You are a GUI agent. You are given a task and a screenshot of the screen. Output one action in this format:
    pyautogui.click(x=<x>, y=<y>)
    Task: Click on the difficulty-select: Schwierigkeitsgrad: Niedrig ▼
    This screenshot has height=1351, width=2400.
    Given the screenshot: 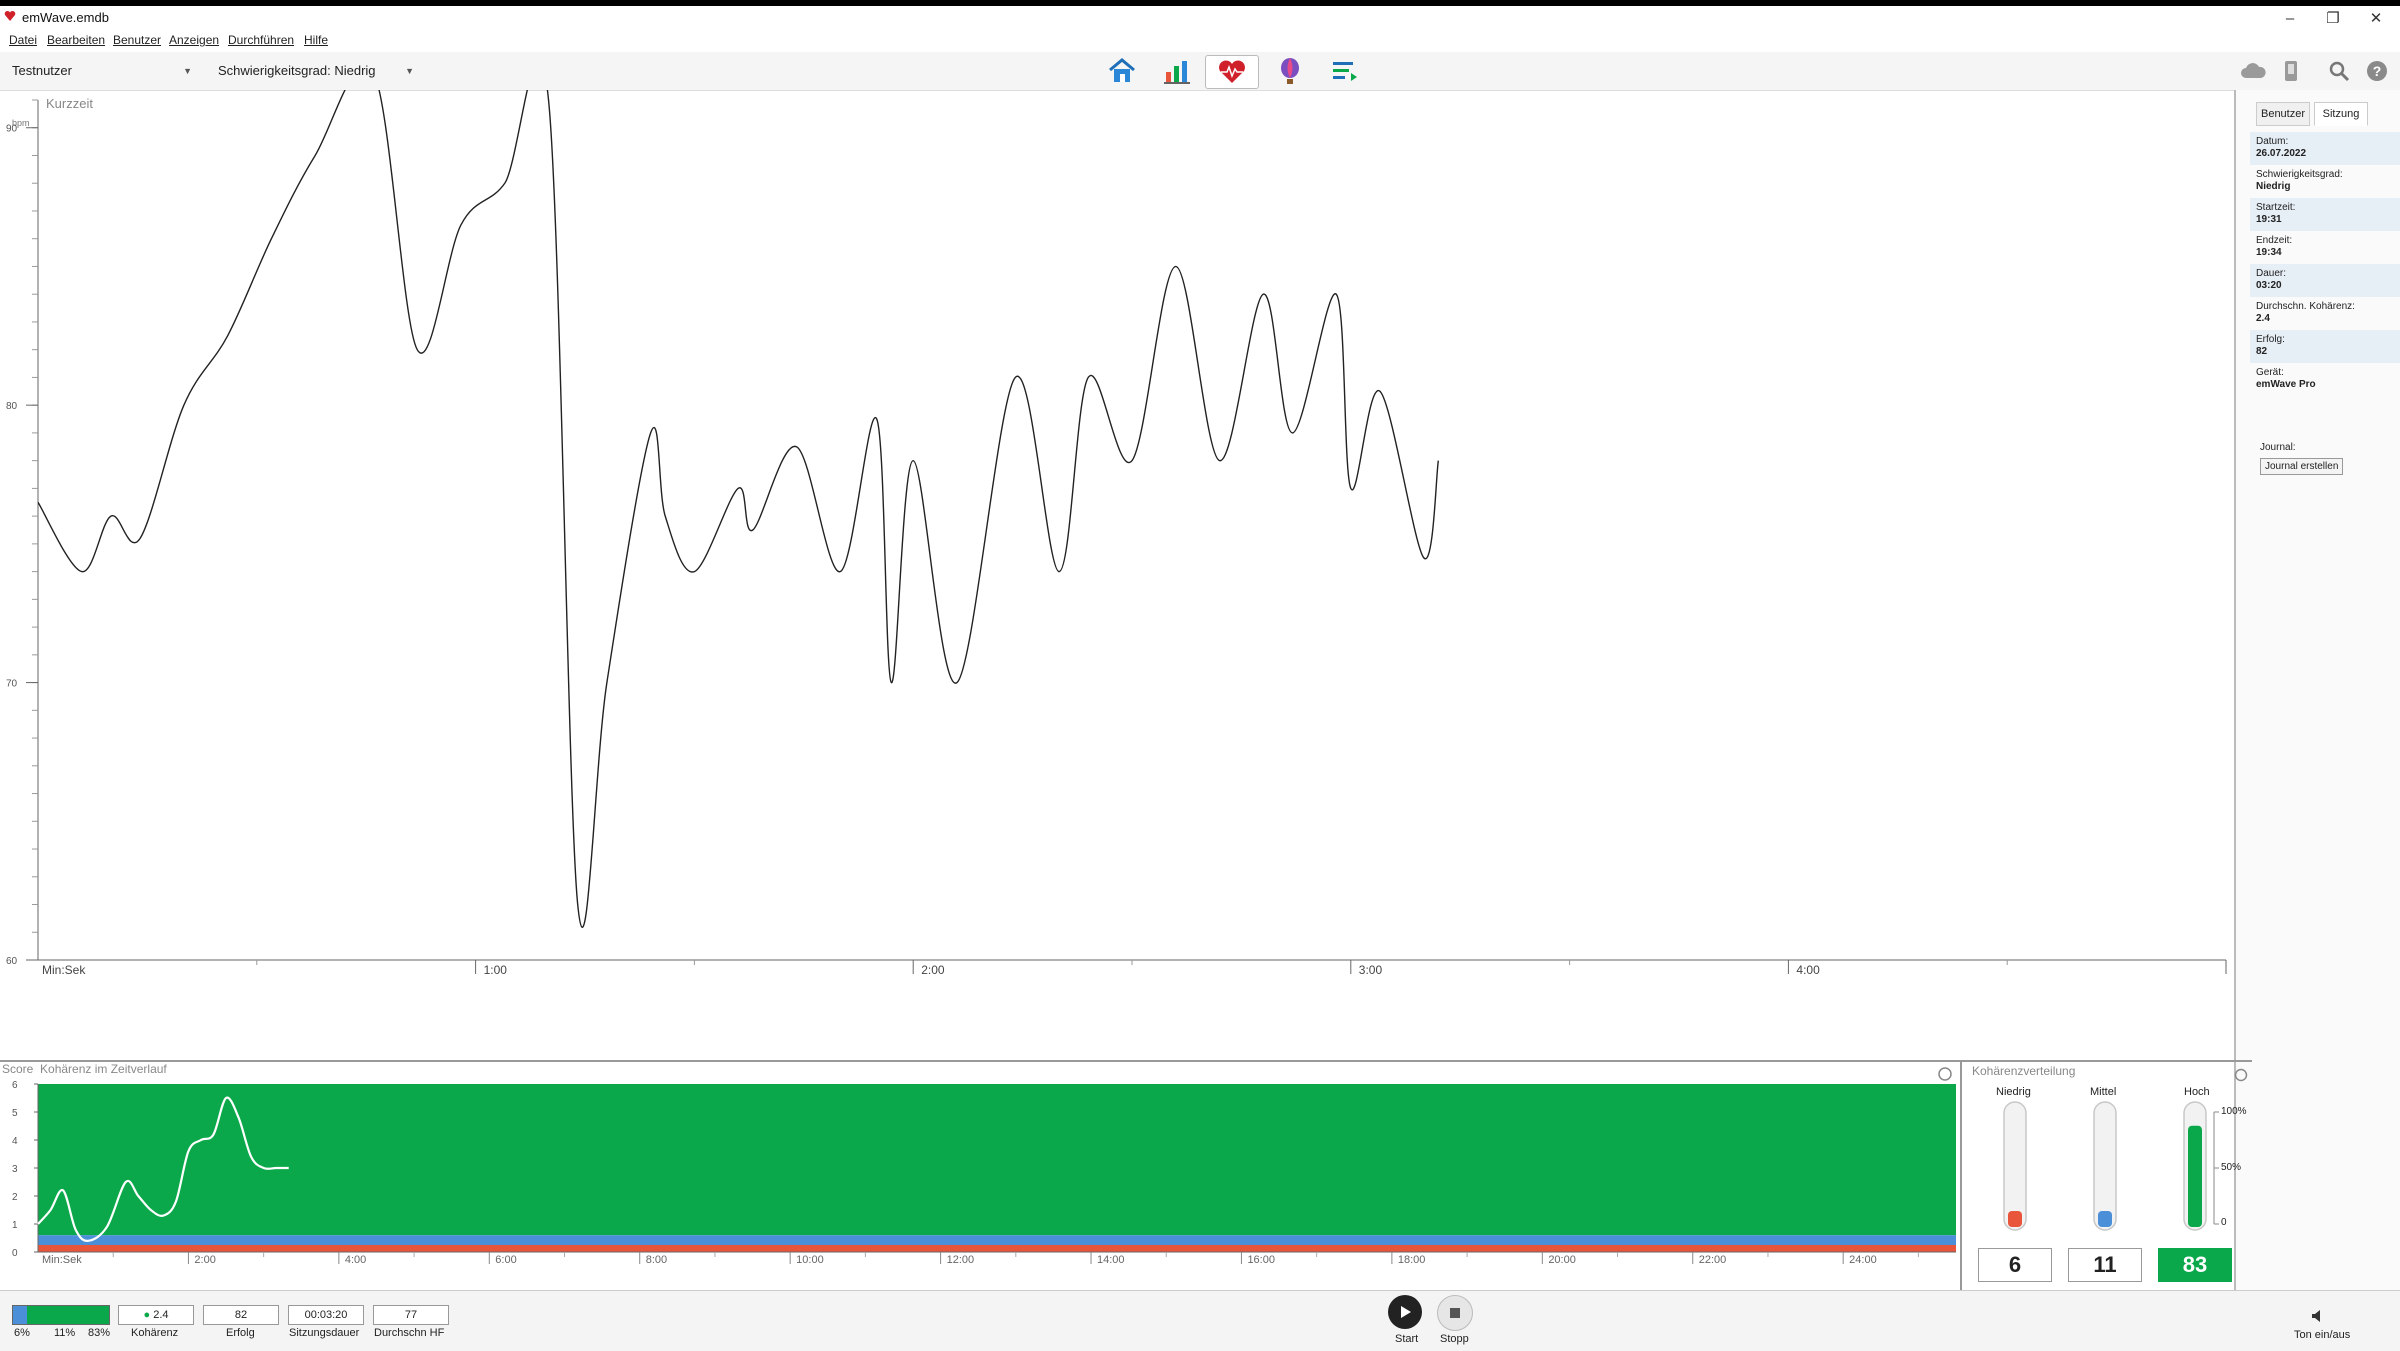 What is the action you would take?
    pyautogui.click(x=316, y=71)
    